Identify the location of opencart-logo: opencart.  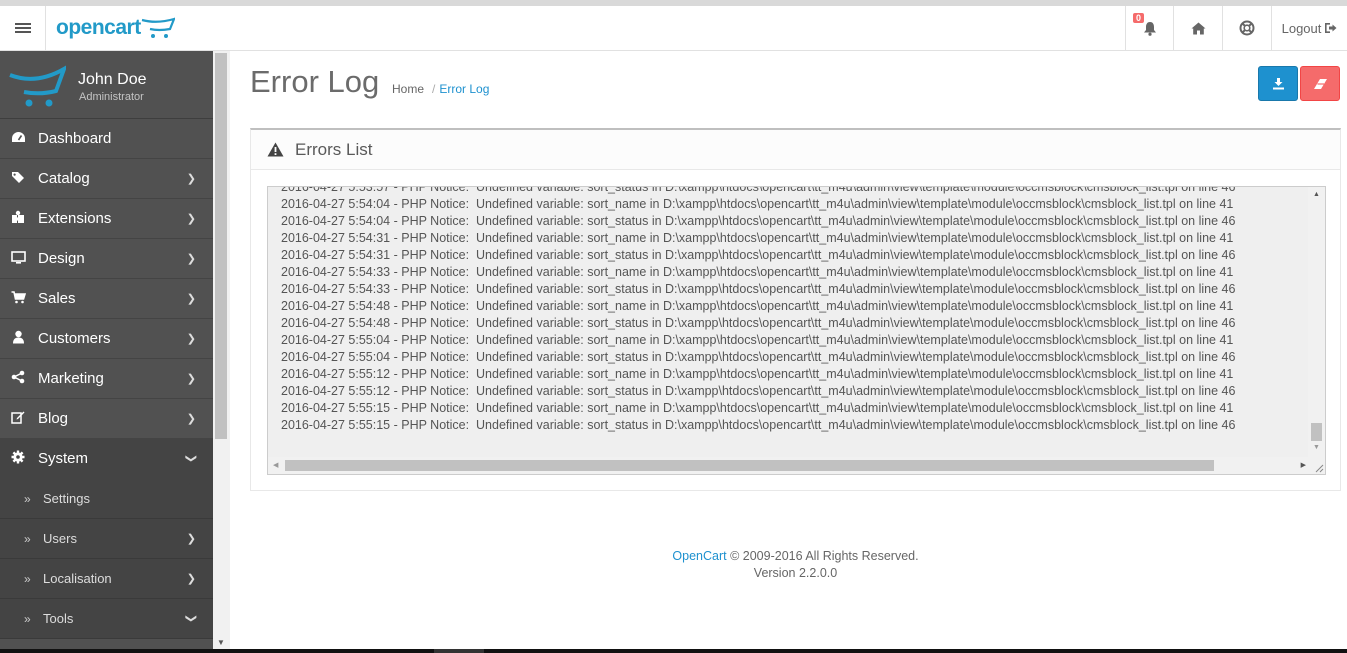
(115, 28).